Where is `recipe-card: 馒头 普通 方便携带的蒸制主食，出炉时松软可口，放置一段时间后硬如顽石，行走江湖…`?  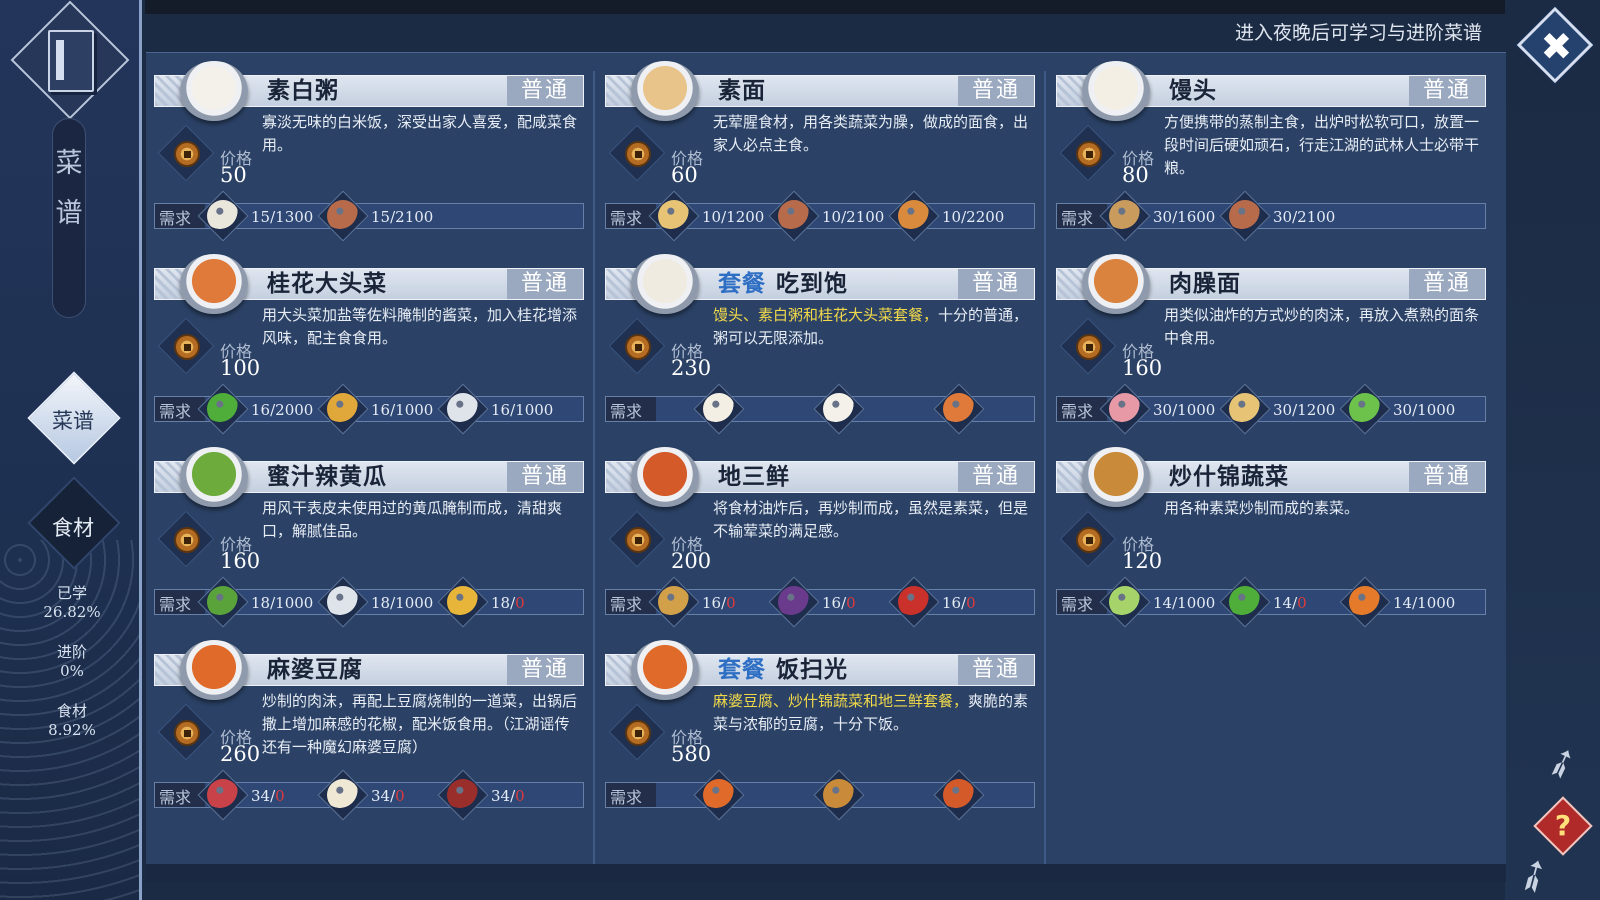
recipe-card: 馒头 普通 方便携带的蒸制主食，出炉时松软可口，放置一段时间后硬如顽石，行走江湖… is located at coordinates (1271, 151).